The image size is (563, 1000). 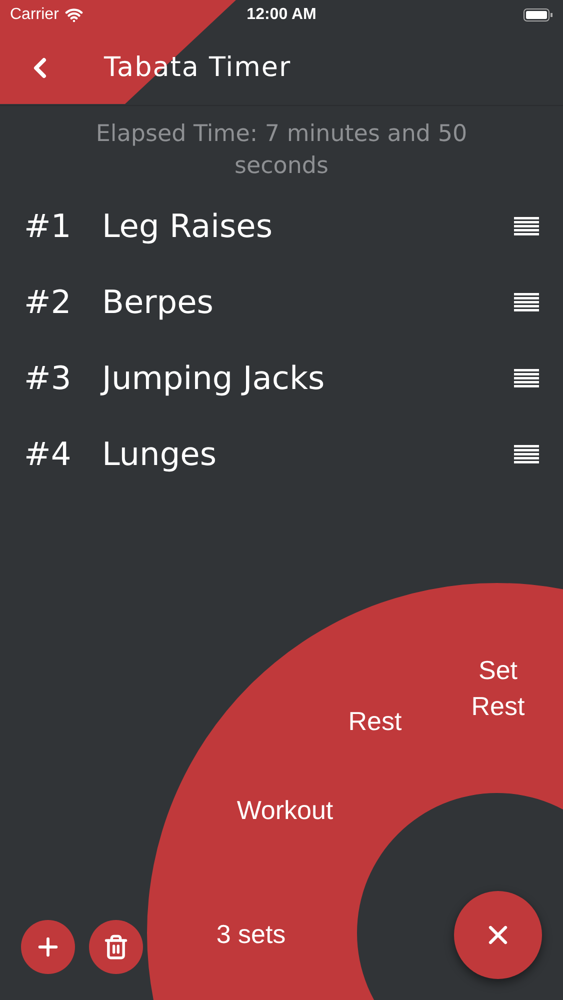 What do you see at coordinates (251, 934) in the screenshot?
I see `menu-option: 3 sets` at bounding box center [251, 934].